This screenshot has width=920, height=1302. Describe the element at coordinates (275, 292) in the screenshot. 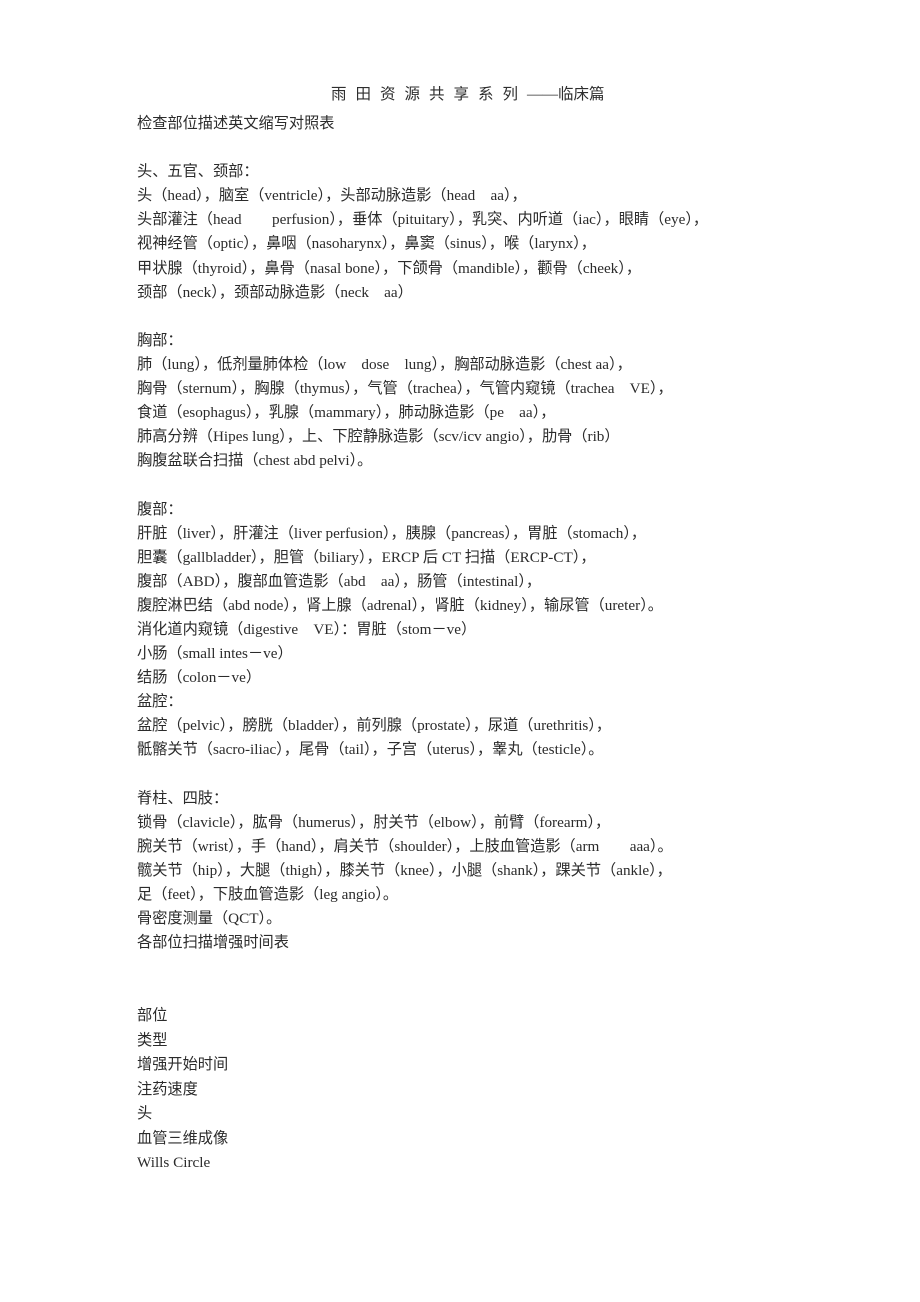

I see `section-line: 颈部（neck），颈部动脉造影（neck aa）` at that location.